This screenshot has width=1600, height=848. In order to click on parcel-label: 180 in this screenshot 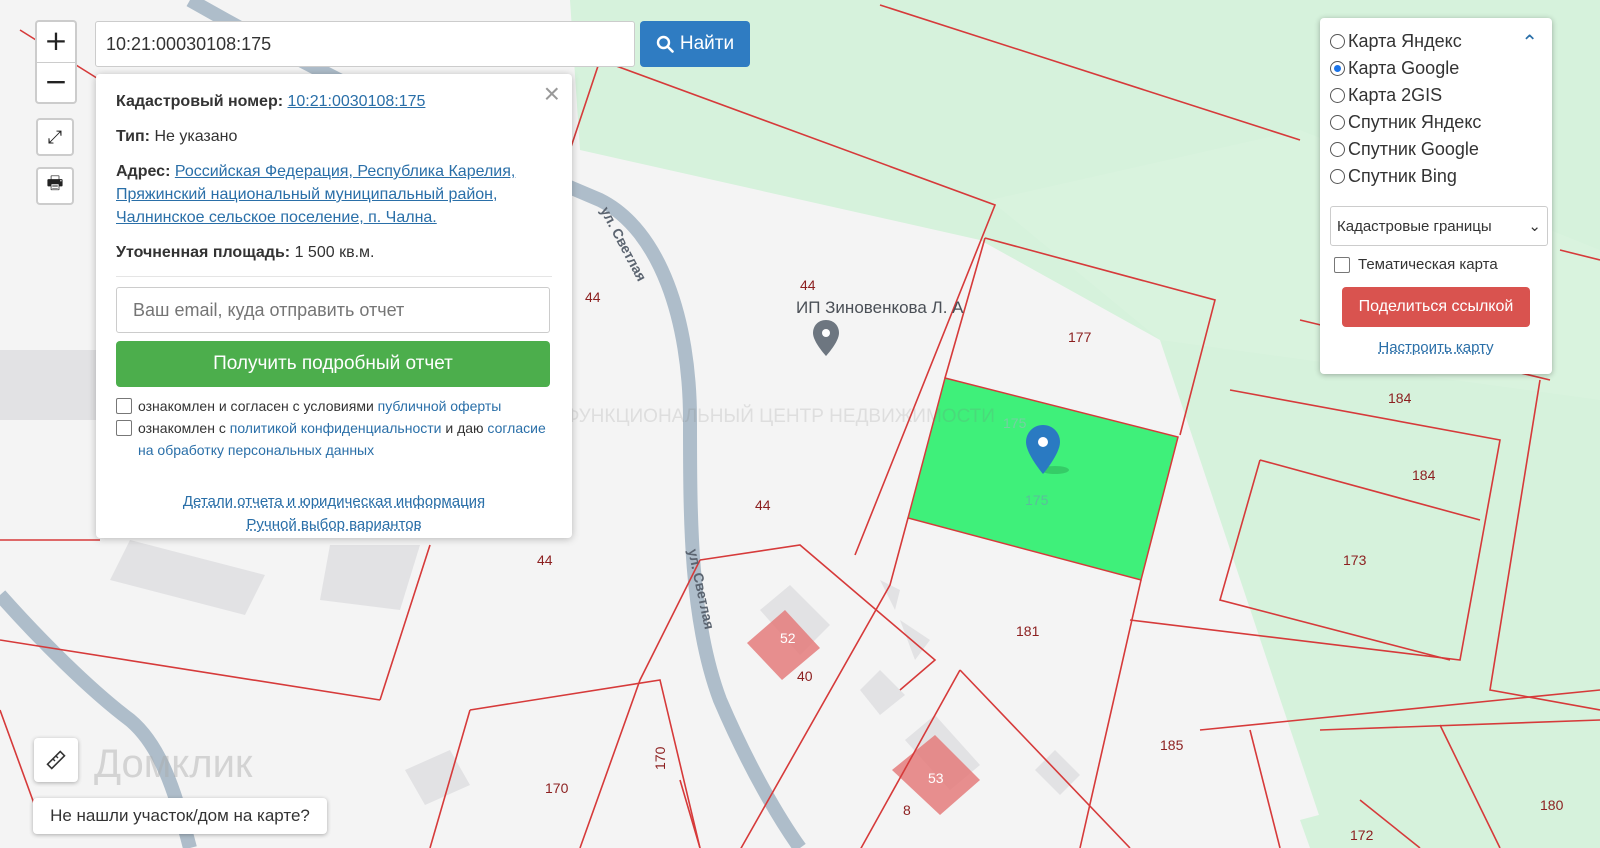, I will do `click(1552, 805)`.